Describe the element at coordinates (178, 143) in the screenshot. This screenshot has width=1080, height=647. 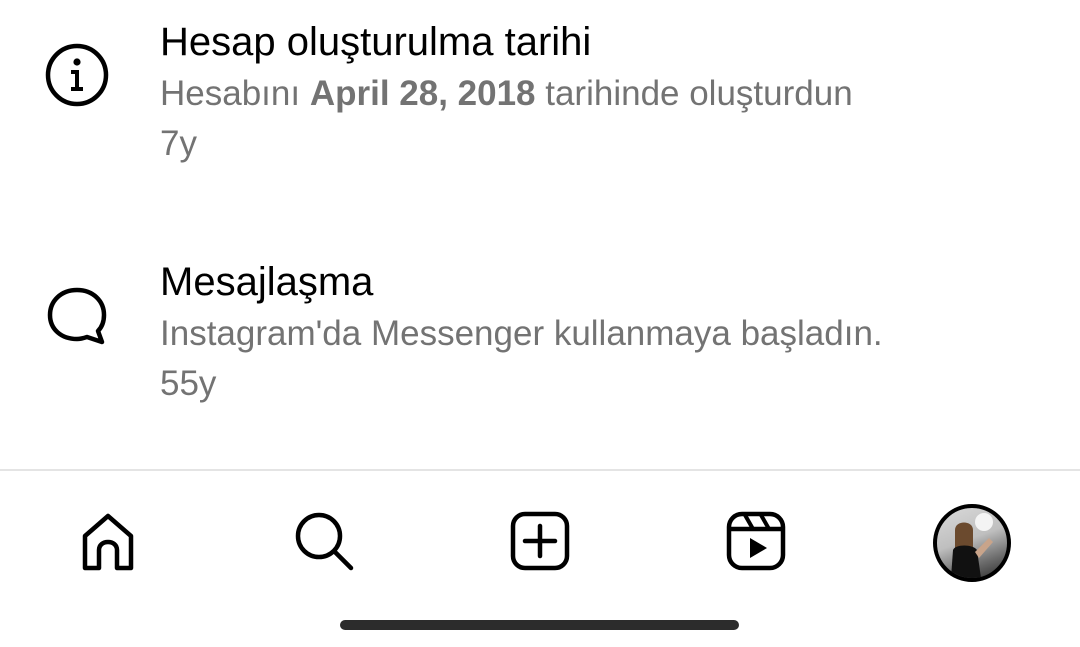
I see `activity-time: 7y` at that location.